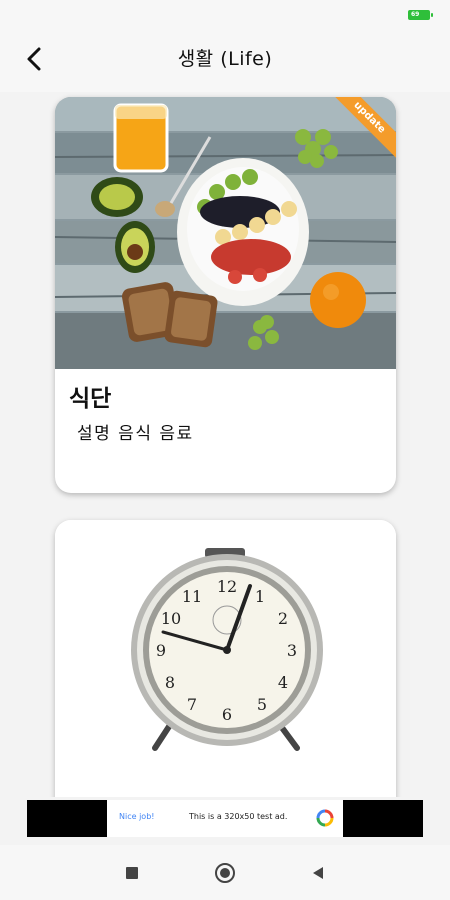  What do you see at coordinates (225, 13) in the screenshot?
I see `status-bar: 69` at bounding box center [225, 13].